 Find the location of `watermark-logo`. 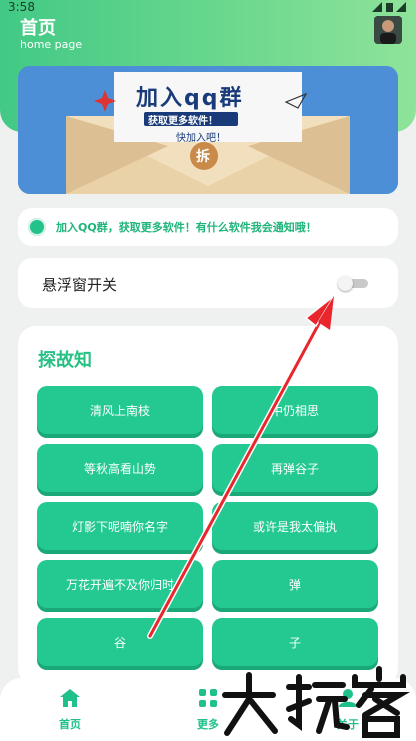

watermark-logo is located at coordinates (316, 702).